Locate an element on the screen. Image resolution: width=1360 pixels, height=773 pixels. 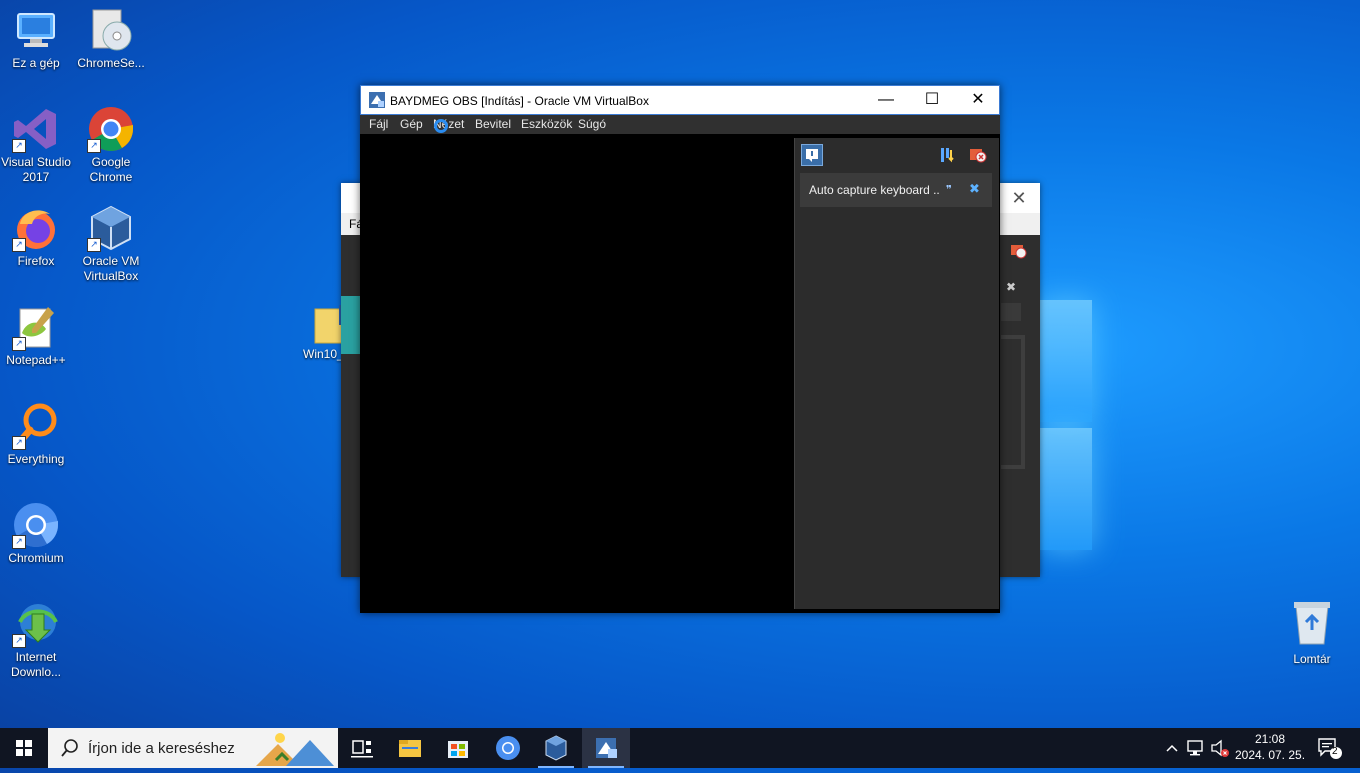
desktop-icon-chromium: ↗ Chromium is located at coordinates (36, 533).